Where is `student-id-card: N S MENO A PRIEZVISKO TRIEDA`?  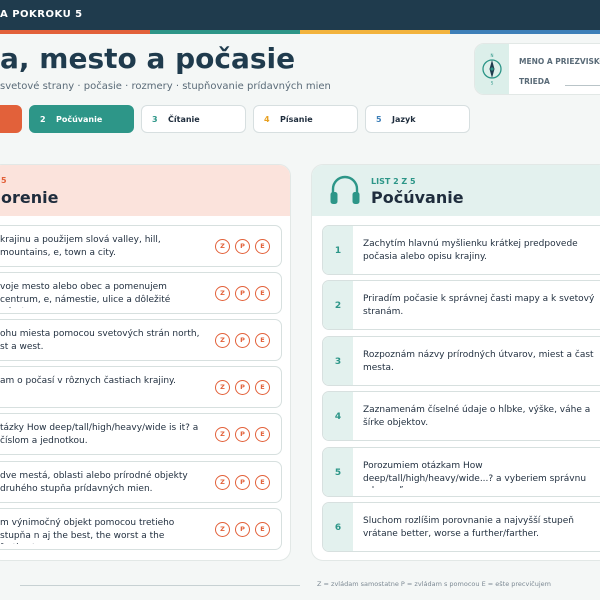 student-id-card: N S MENO A PRIEZVISKO TRIEDA is located at coordinates (537, 69).